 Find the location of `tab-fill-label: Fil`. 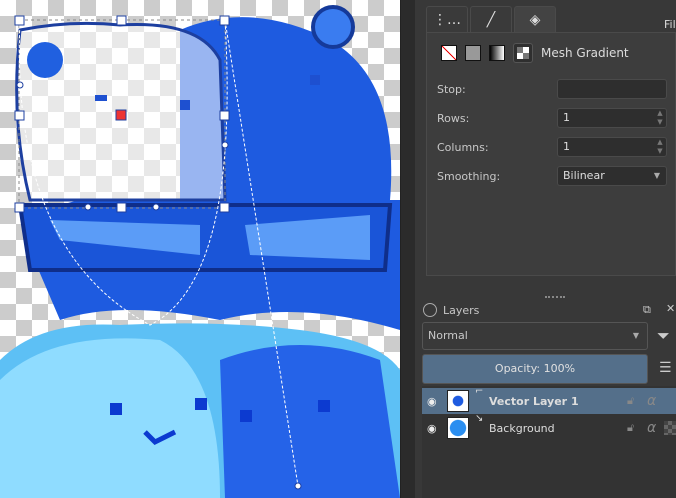

tab-fill-label: Fil is located at coordinates (670, 24).